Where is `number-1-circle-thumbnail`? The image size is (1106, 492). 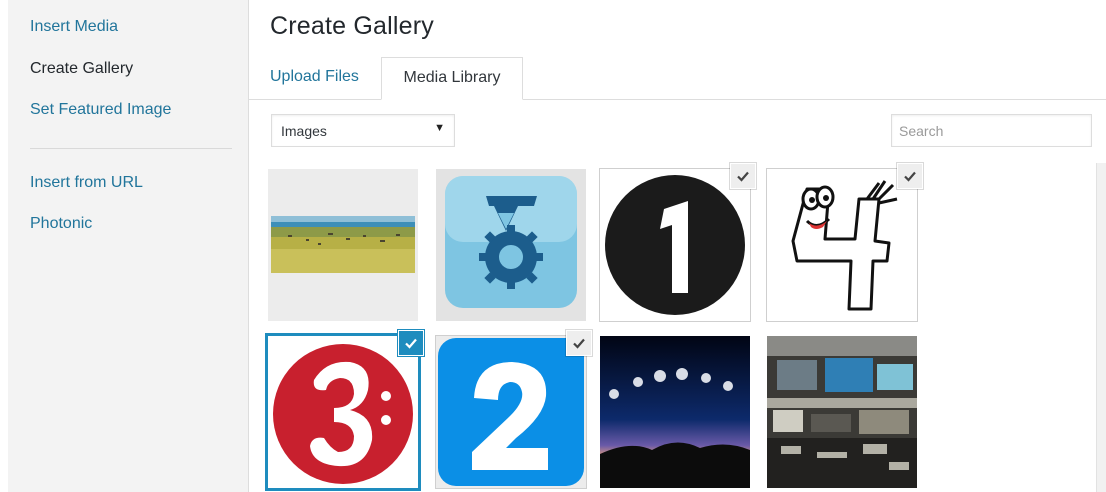
number-1-circle-thumbnail is located at coordinates (675, 245).